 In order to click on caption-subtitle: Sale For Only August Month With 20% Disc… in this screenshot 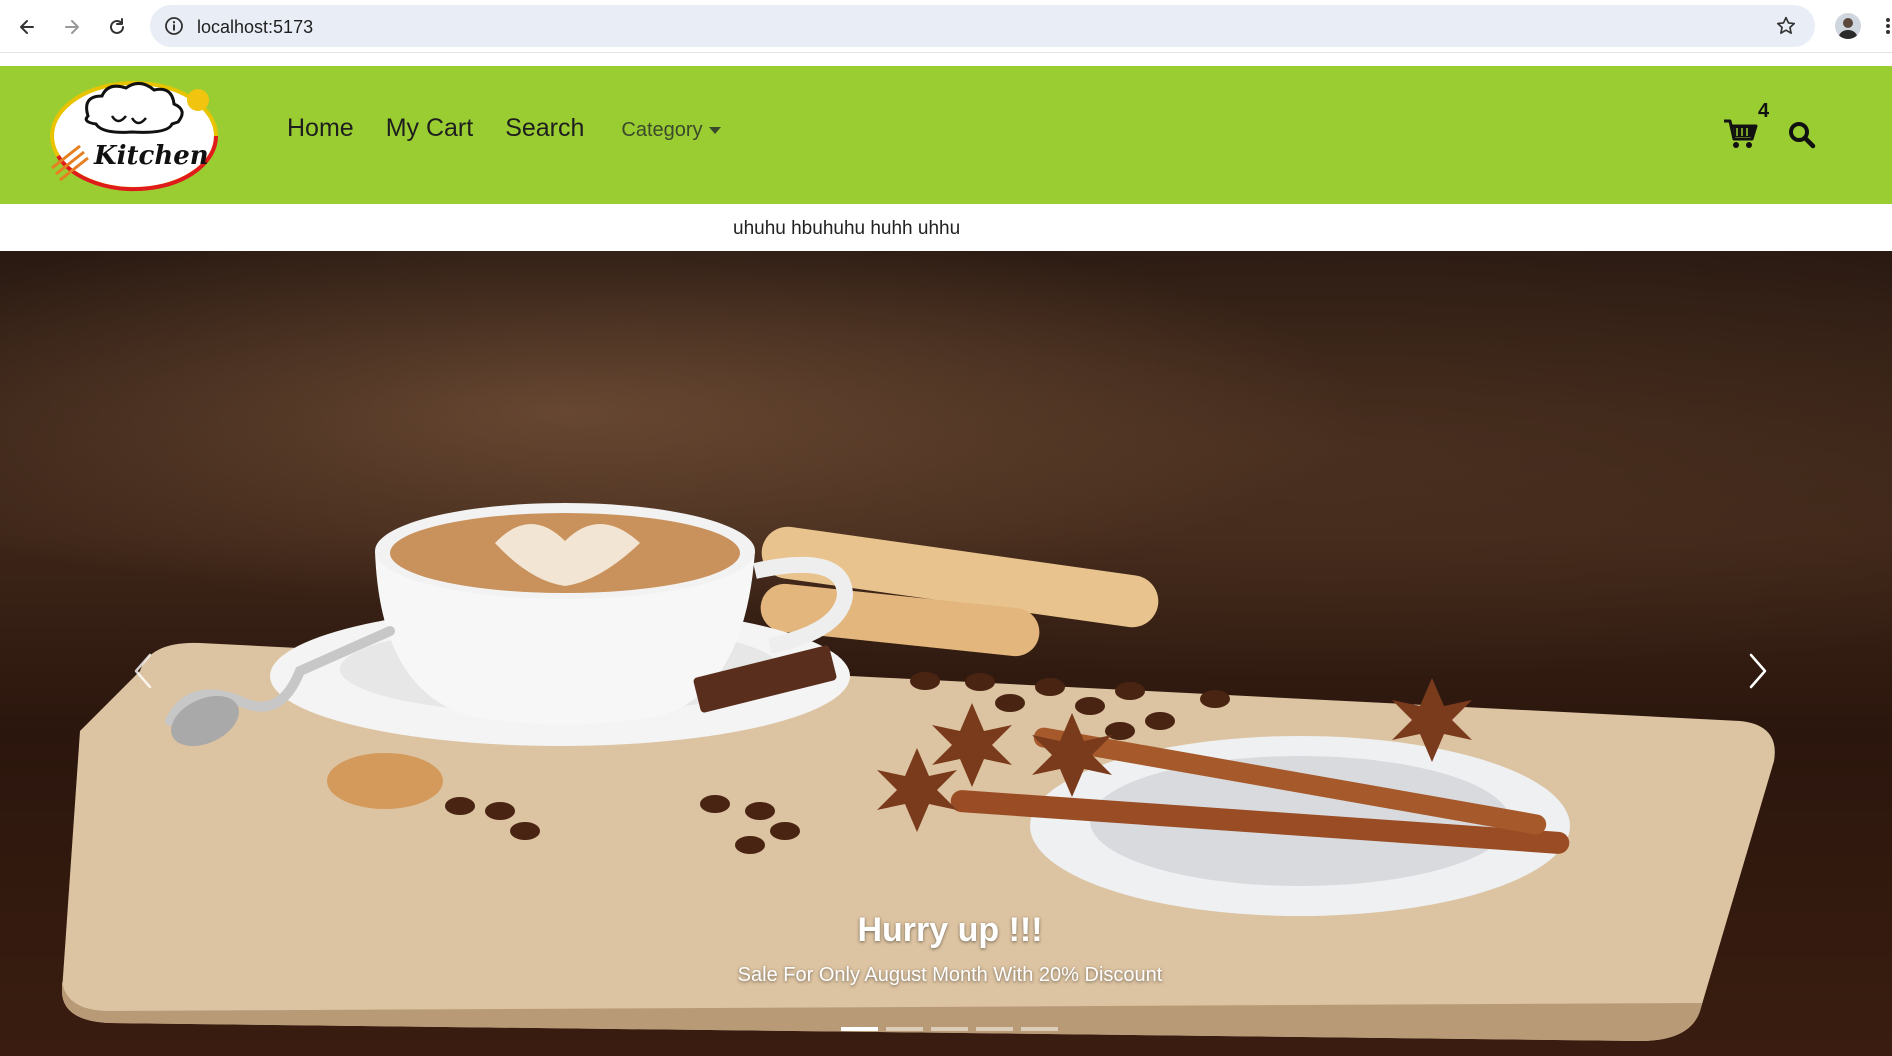, I will do `click(950, 975)`.